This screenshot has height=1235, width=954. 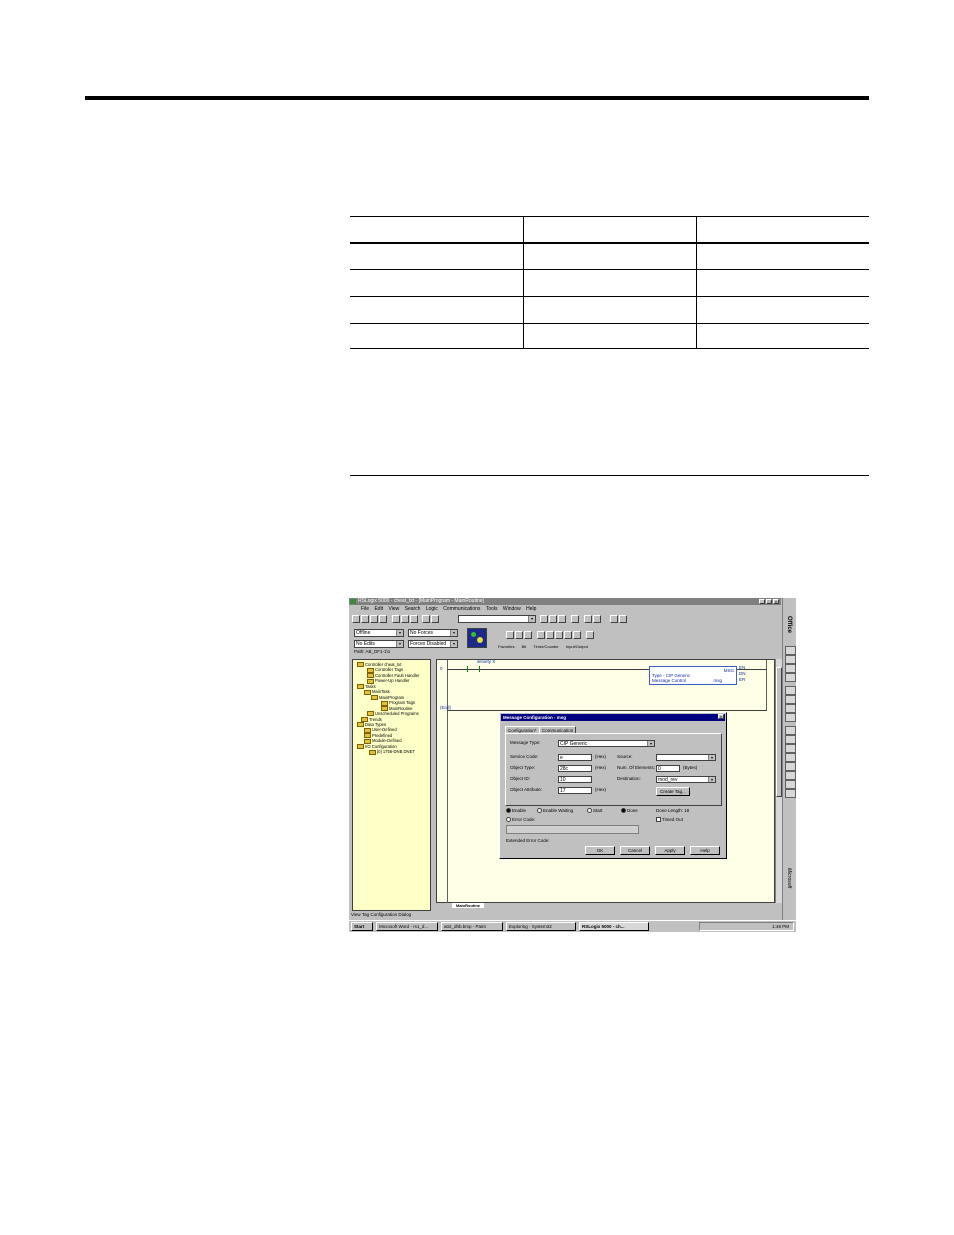 I want to click on new-icon, so click(x=356, y=619).